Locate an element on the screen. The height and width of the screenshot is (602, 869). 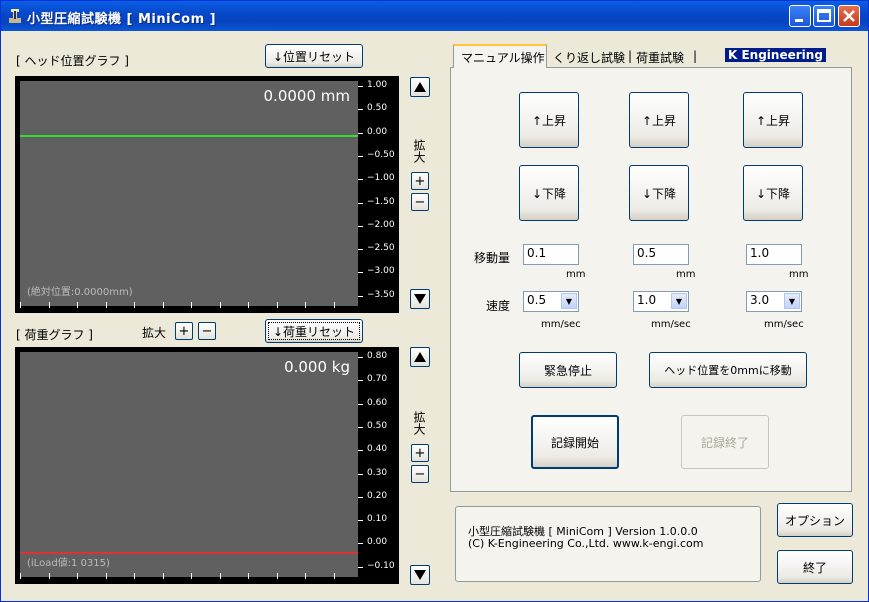
position-reset-button: ↓位置リセット is located at coordinates (314, 56).